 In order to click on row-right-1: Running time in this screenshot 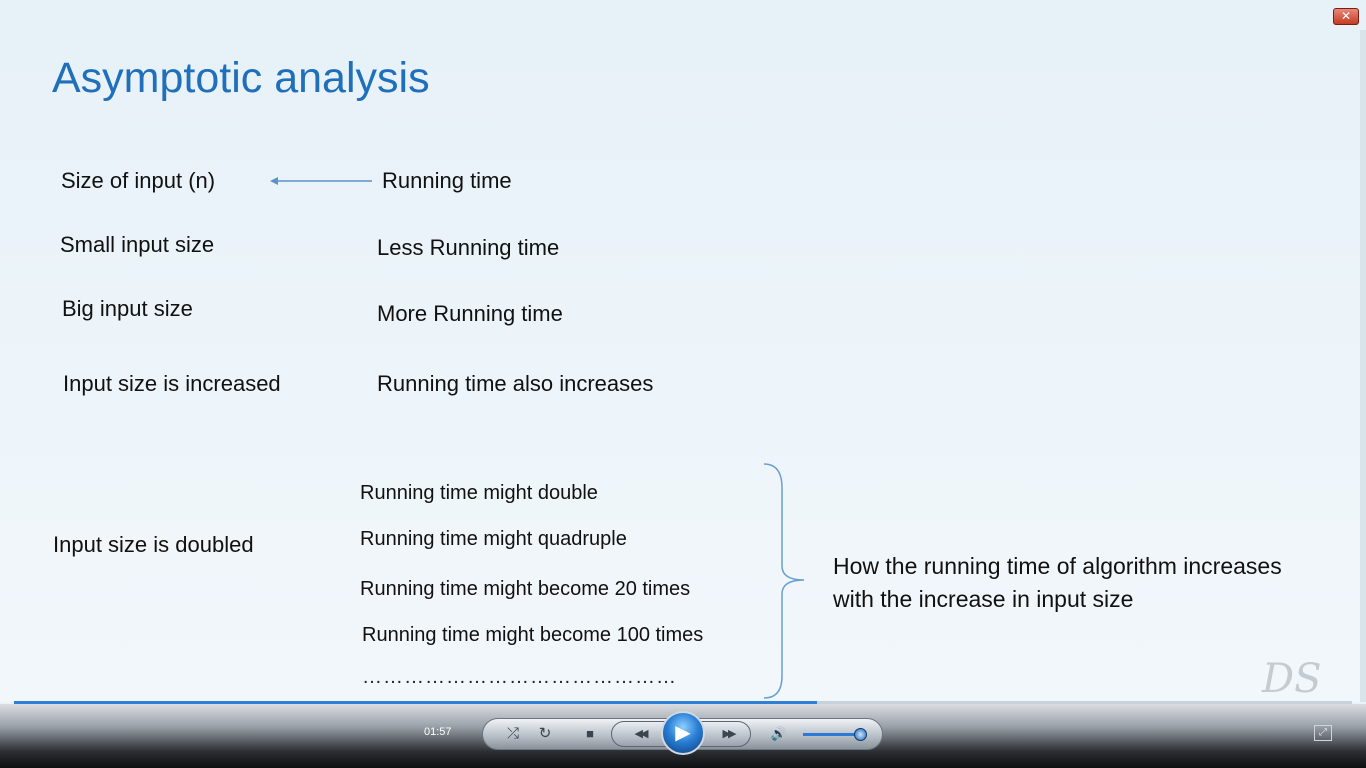, I will do `click(447, 180)`.